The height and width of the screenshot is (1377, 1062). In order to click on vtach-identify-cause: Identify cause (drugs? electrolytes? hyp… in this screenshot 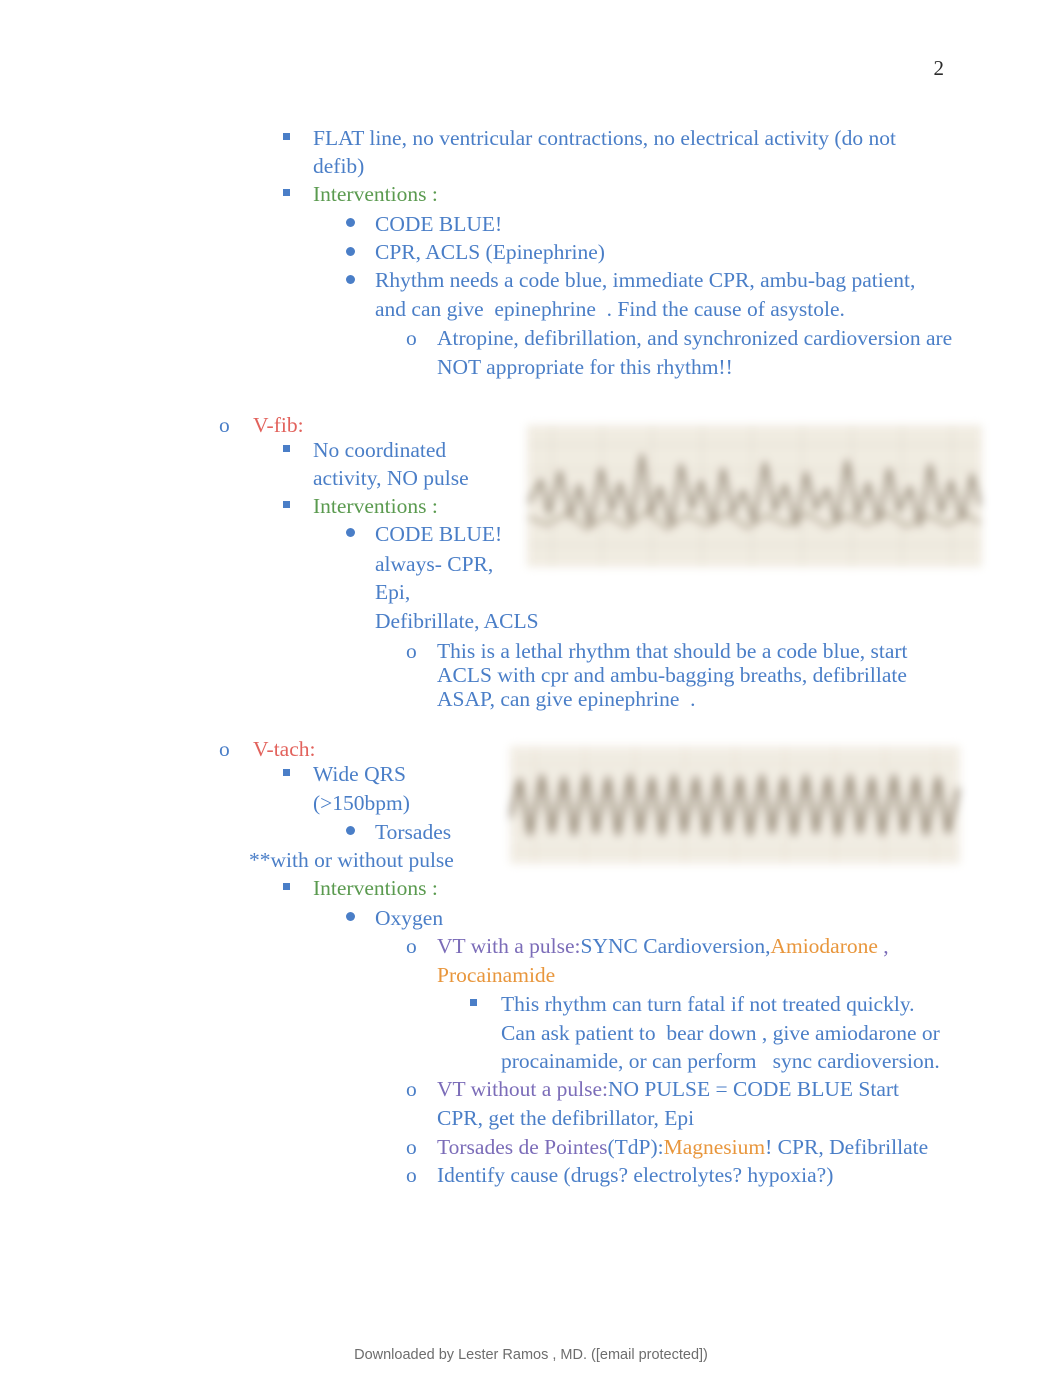, I will do `click(635, 1175)`.